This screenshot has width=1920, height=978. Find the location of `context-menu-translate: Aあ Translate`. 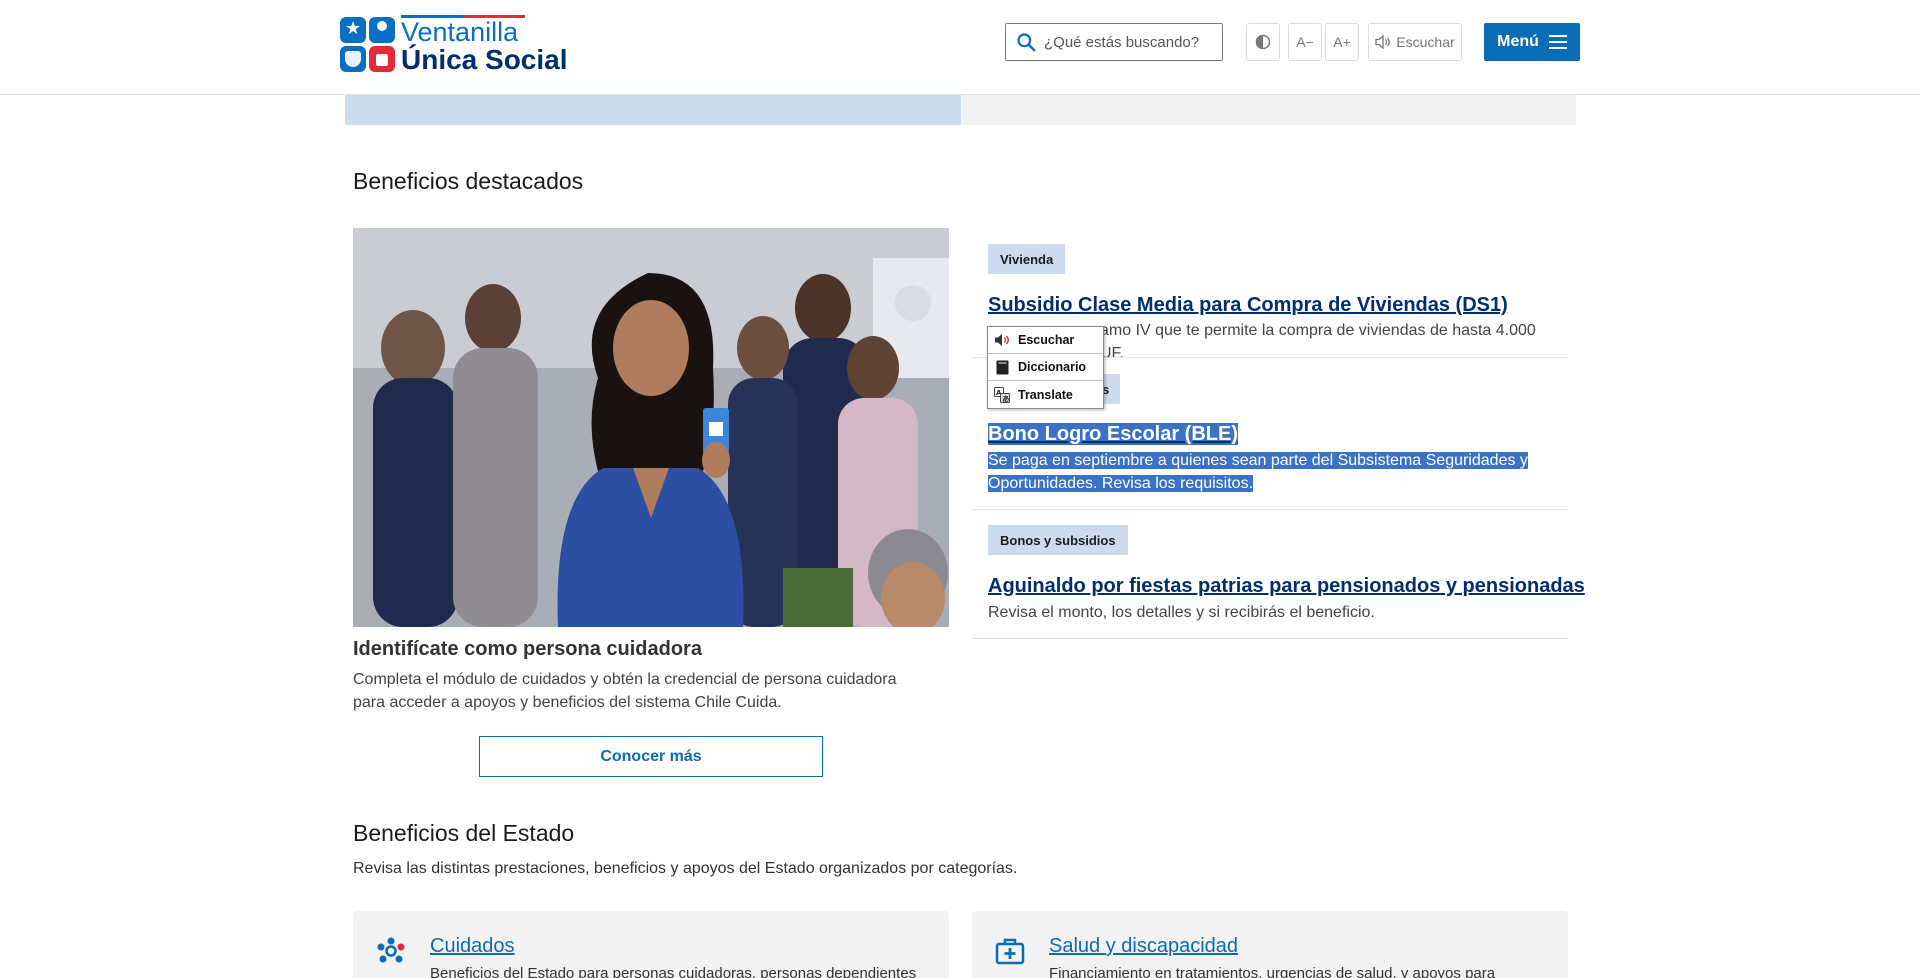

context-menu-translate: Aあ Translate is located at coordinates (1045, 394).